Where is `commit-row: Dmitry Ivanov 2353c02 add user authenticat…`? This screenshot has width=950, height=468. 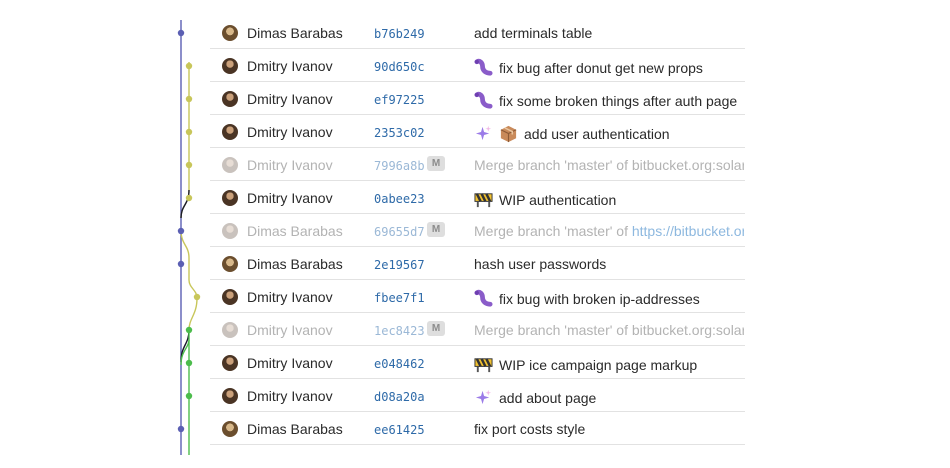 commit-row: Dmitry Ivanov 2353c02 add user authenticat… is located at coordinates (477, 131).